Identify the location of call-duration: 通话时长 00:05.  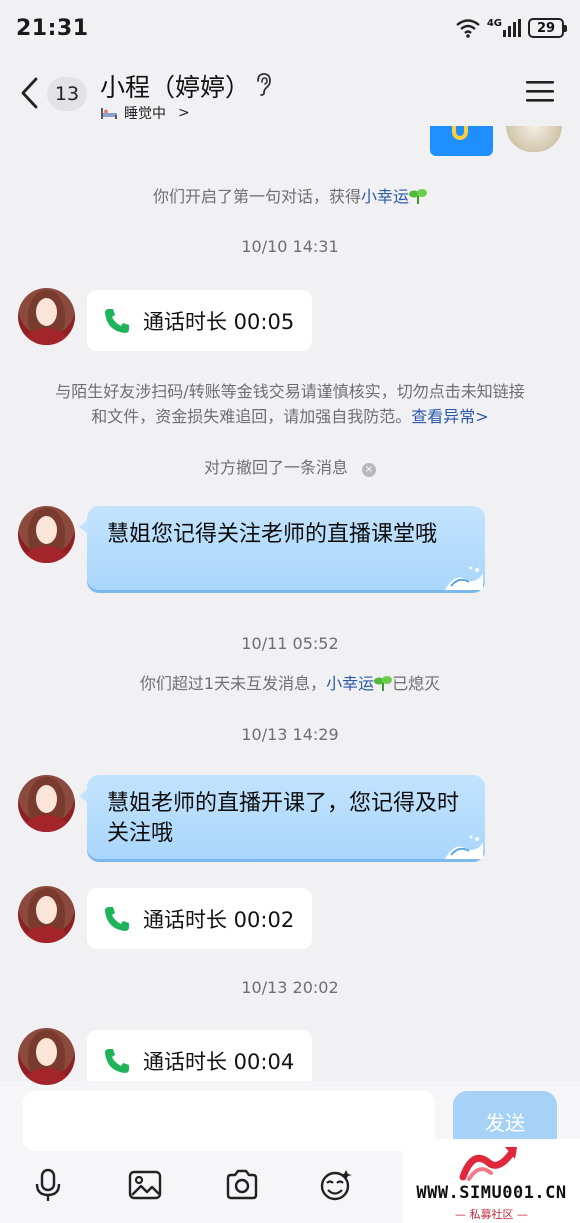
(219, 321).